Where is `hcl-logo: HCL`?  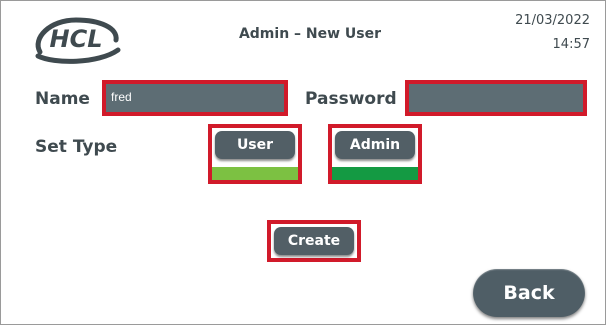 hcl-logo: HCL is located at coordinates (78, 40).